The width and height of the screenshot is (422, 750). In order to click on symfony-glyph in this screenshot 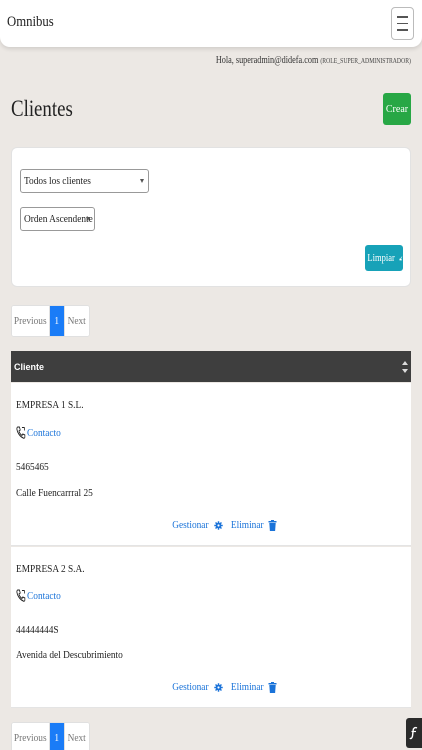, I will do `click(413, 733)`.